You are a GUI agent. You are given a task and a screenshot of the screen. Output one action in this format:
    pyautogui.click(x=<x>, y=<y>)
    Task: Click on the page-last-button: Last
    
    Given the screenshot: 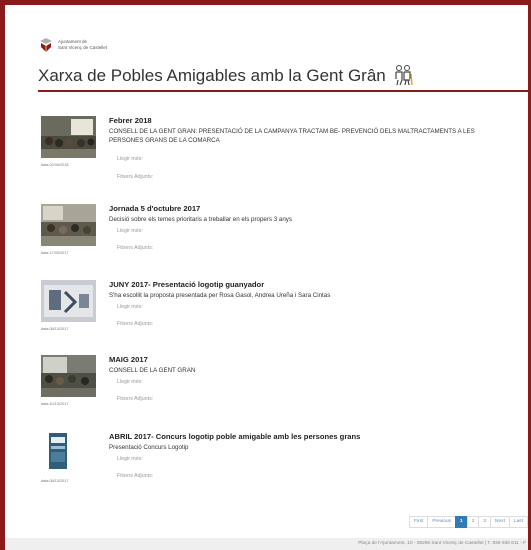 What is the action you would take?
    pyautogui.click(x=518, y=522)
    